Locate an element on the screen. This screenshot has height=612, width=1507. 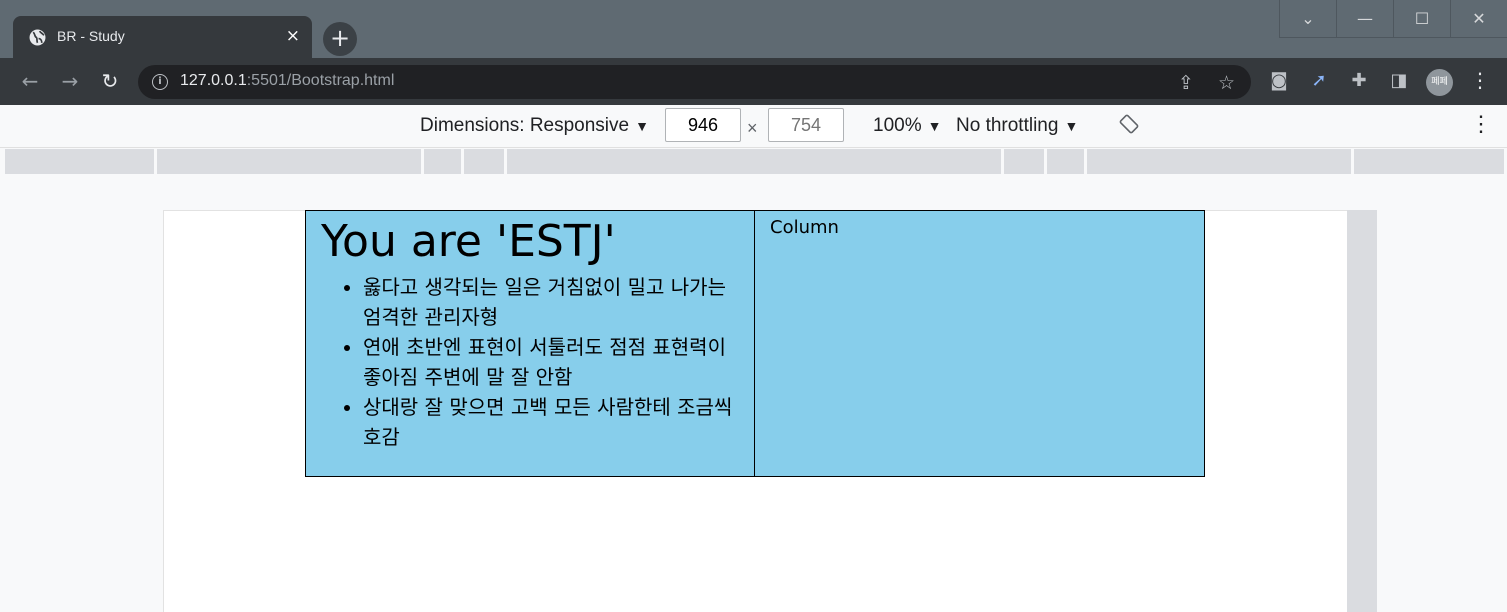
page-heading: You are 'ESTJ' is located at coordinates (468, 241).